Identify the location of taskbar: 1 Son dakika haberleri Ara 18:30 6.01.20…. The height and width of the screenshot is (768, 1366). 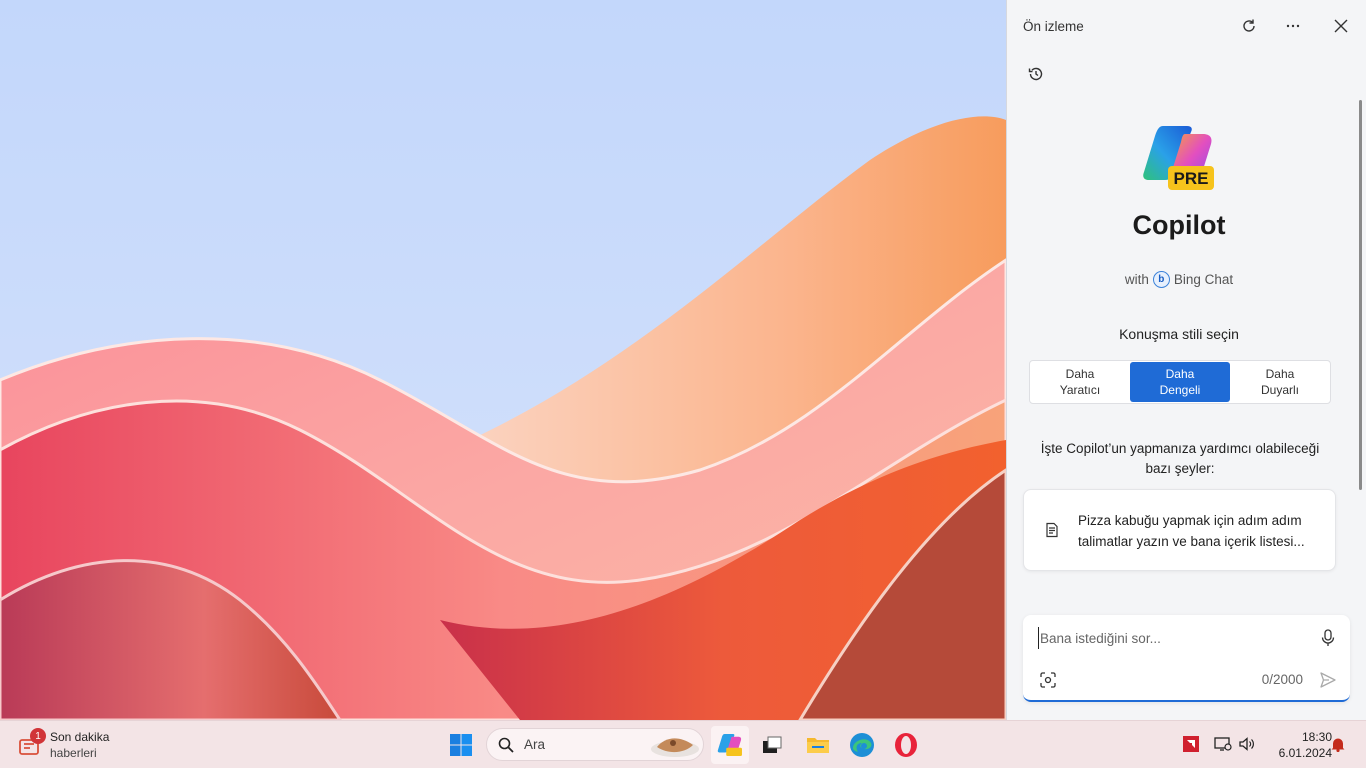
(683, 744).